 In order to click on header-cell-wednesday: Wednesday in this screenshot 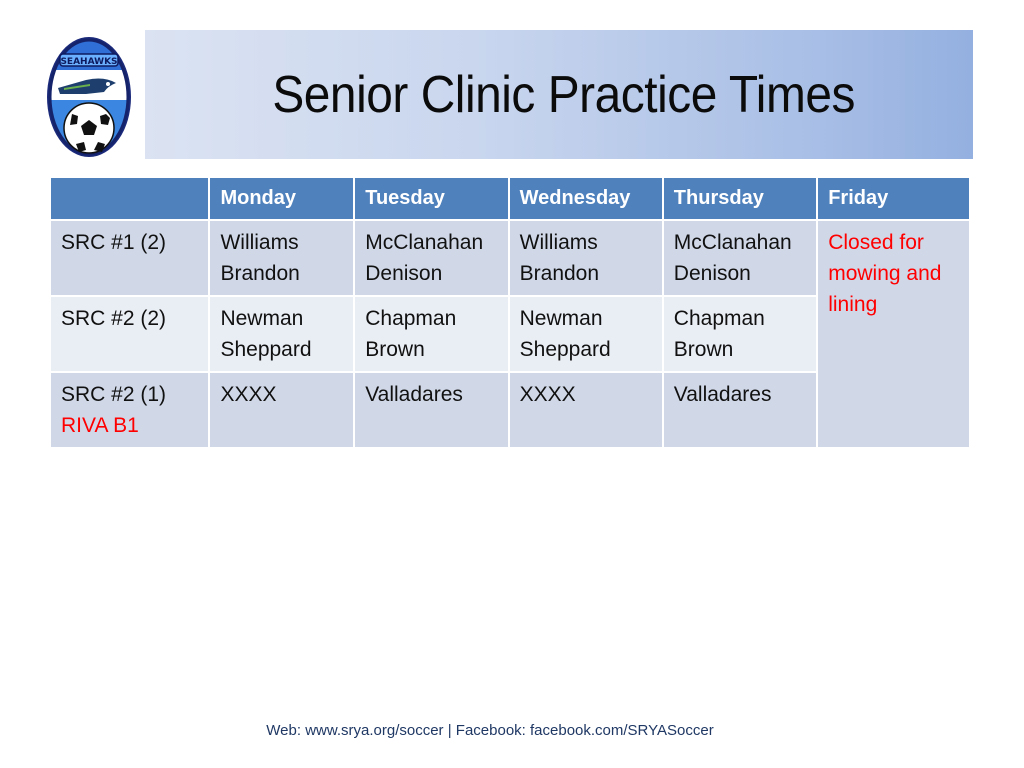, I will do `click(585, 198)`.